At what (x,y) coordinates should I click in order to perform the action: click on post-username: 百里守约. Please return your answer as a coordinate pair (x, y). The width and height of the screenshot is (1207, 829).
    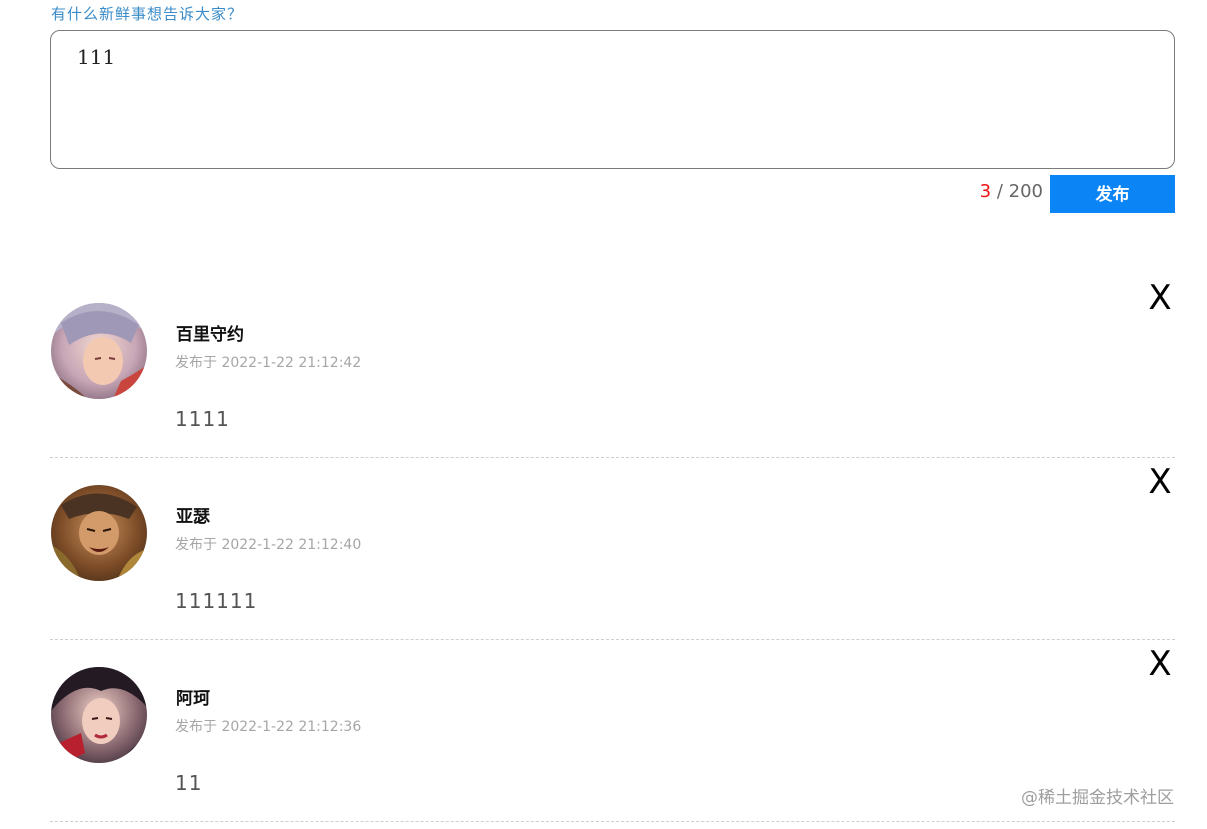
    Looking at the image, I should click on (210, 335).